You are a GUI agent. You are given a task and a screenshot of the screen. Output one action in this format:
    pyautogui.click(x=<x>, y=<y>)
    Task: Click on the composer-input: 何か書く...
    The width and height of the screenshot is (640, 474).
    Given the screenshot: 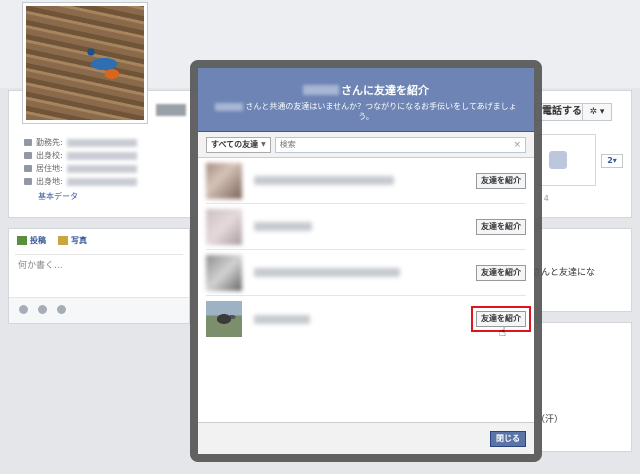 What is the action you would take?
    pyautogui.click(x=99, y=272)
    